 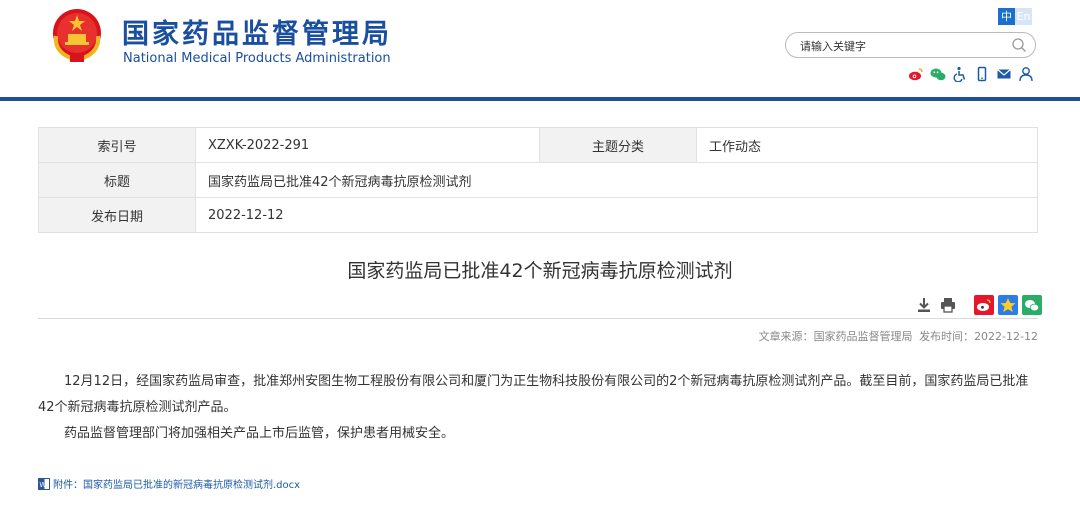 I want to click on share-wechat-icon, so click(x=1032, y=305).